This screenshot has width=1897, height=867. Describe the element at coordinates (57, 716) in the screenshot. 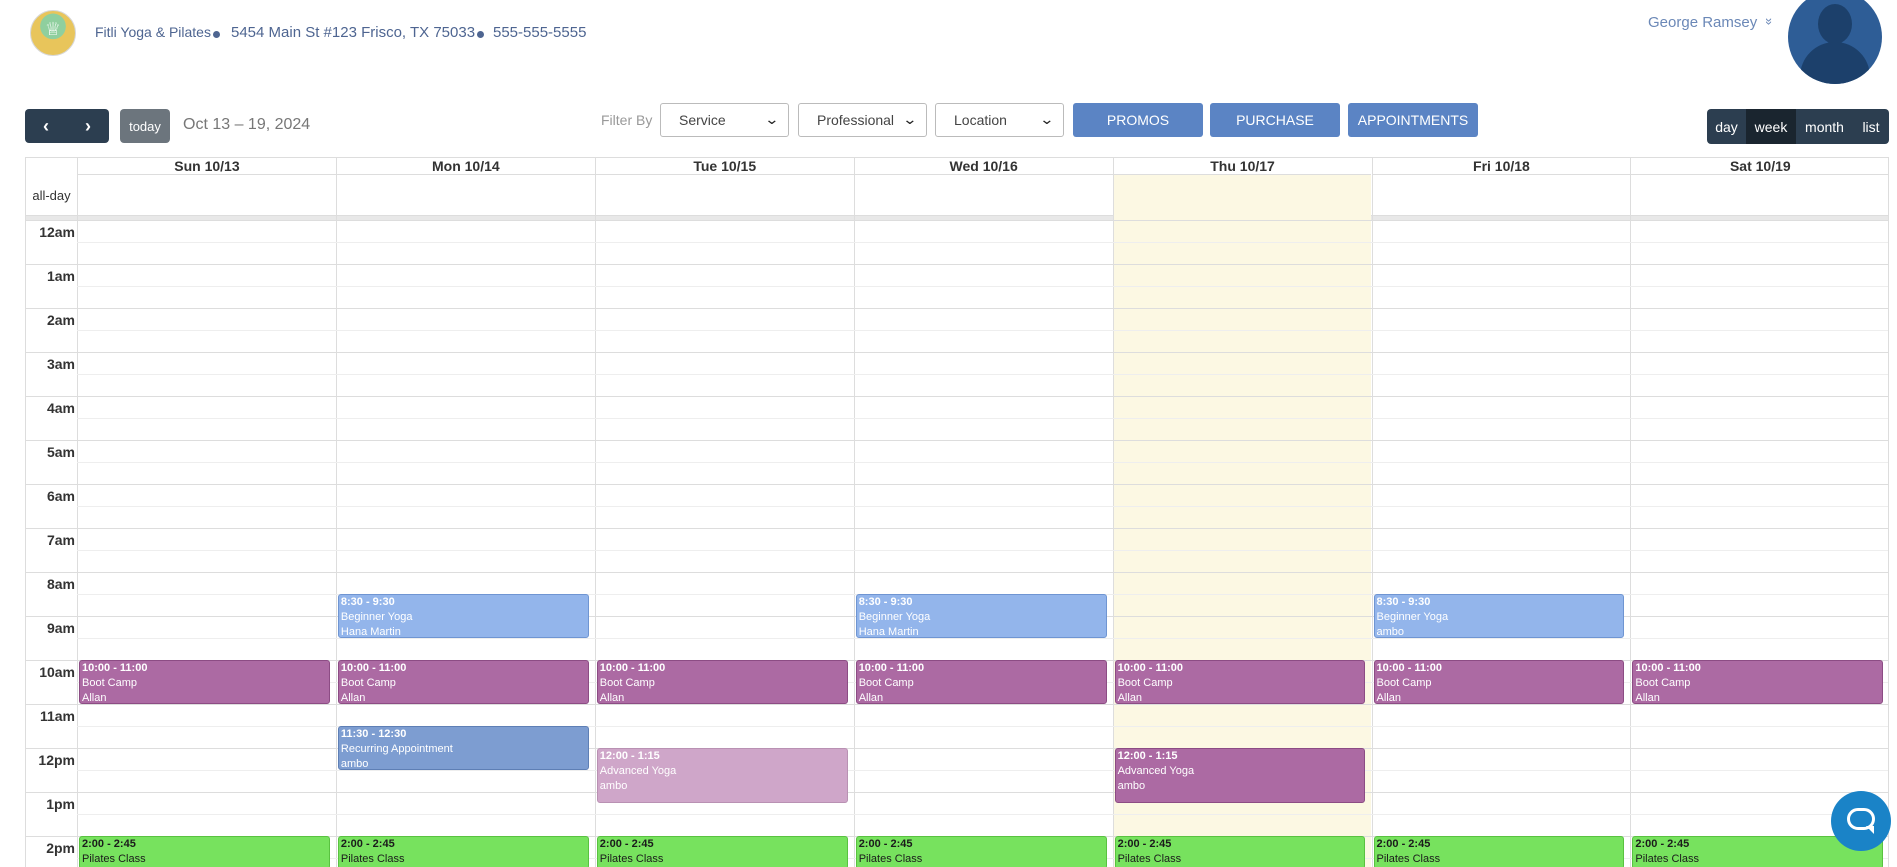

I see `hour-label: 11am` at that location.